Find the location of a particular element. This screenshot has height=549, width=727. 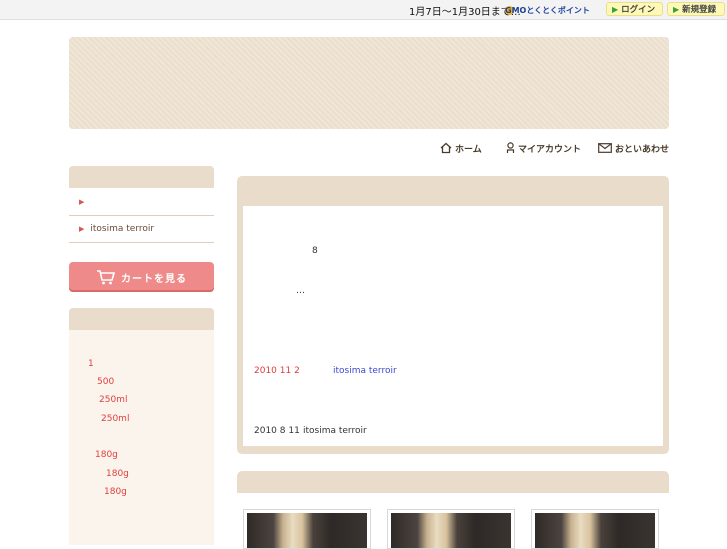

login-button: ▶ ログイン is located at coordinates (634, 9).